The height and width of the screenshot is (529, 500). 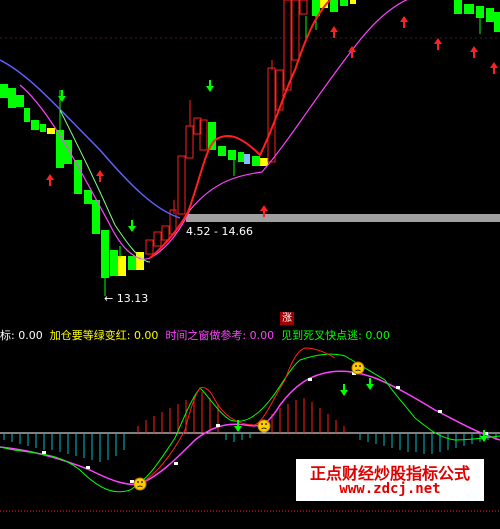 I want to click on indicator-item-3: 见到死叉快点逃: 0.00, so click(x=335, y=335).